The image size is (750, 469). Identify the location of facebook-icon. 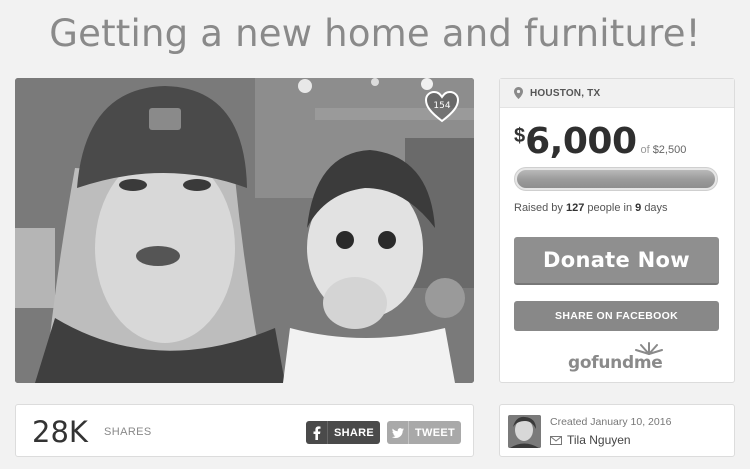
(317, 432).